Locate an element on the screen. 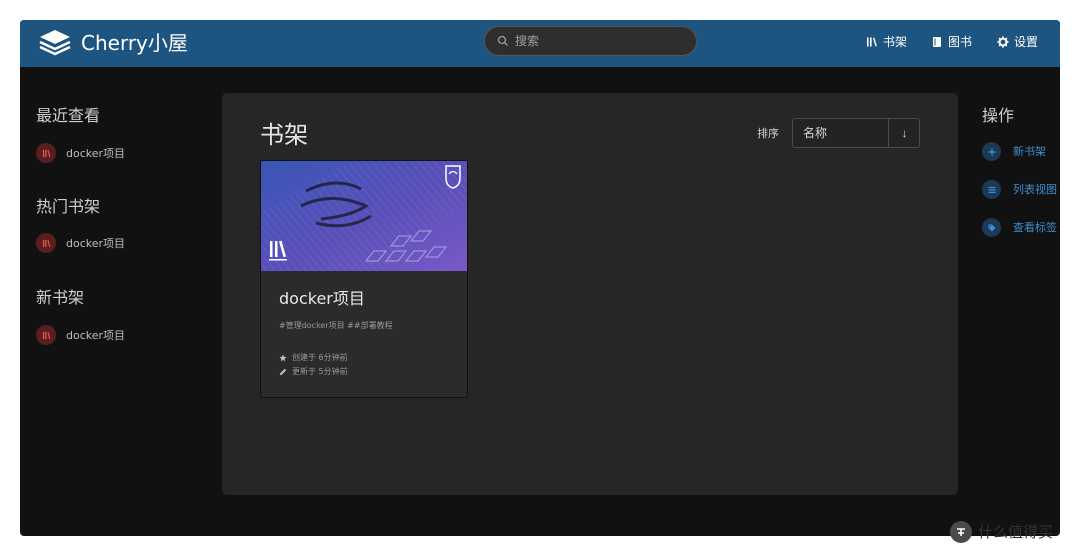 The width and height of the screenshot is (1080, 556). shelf-icon is located at coordinates (872, 42).